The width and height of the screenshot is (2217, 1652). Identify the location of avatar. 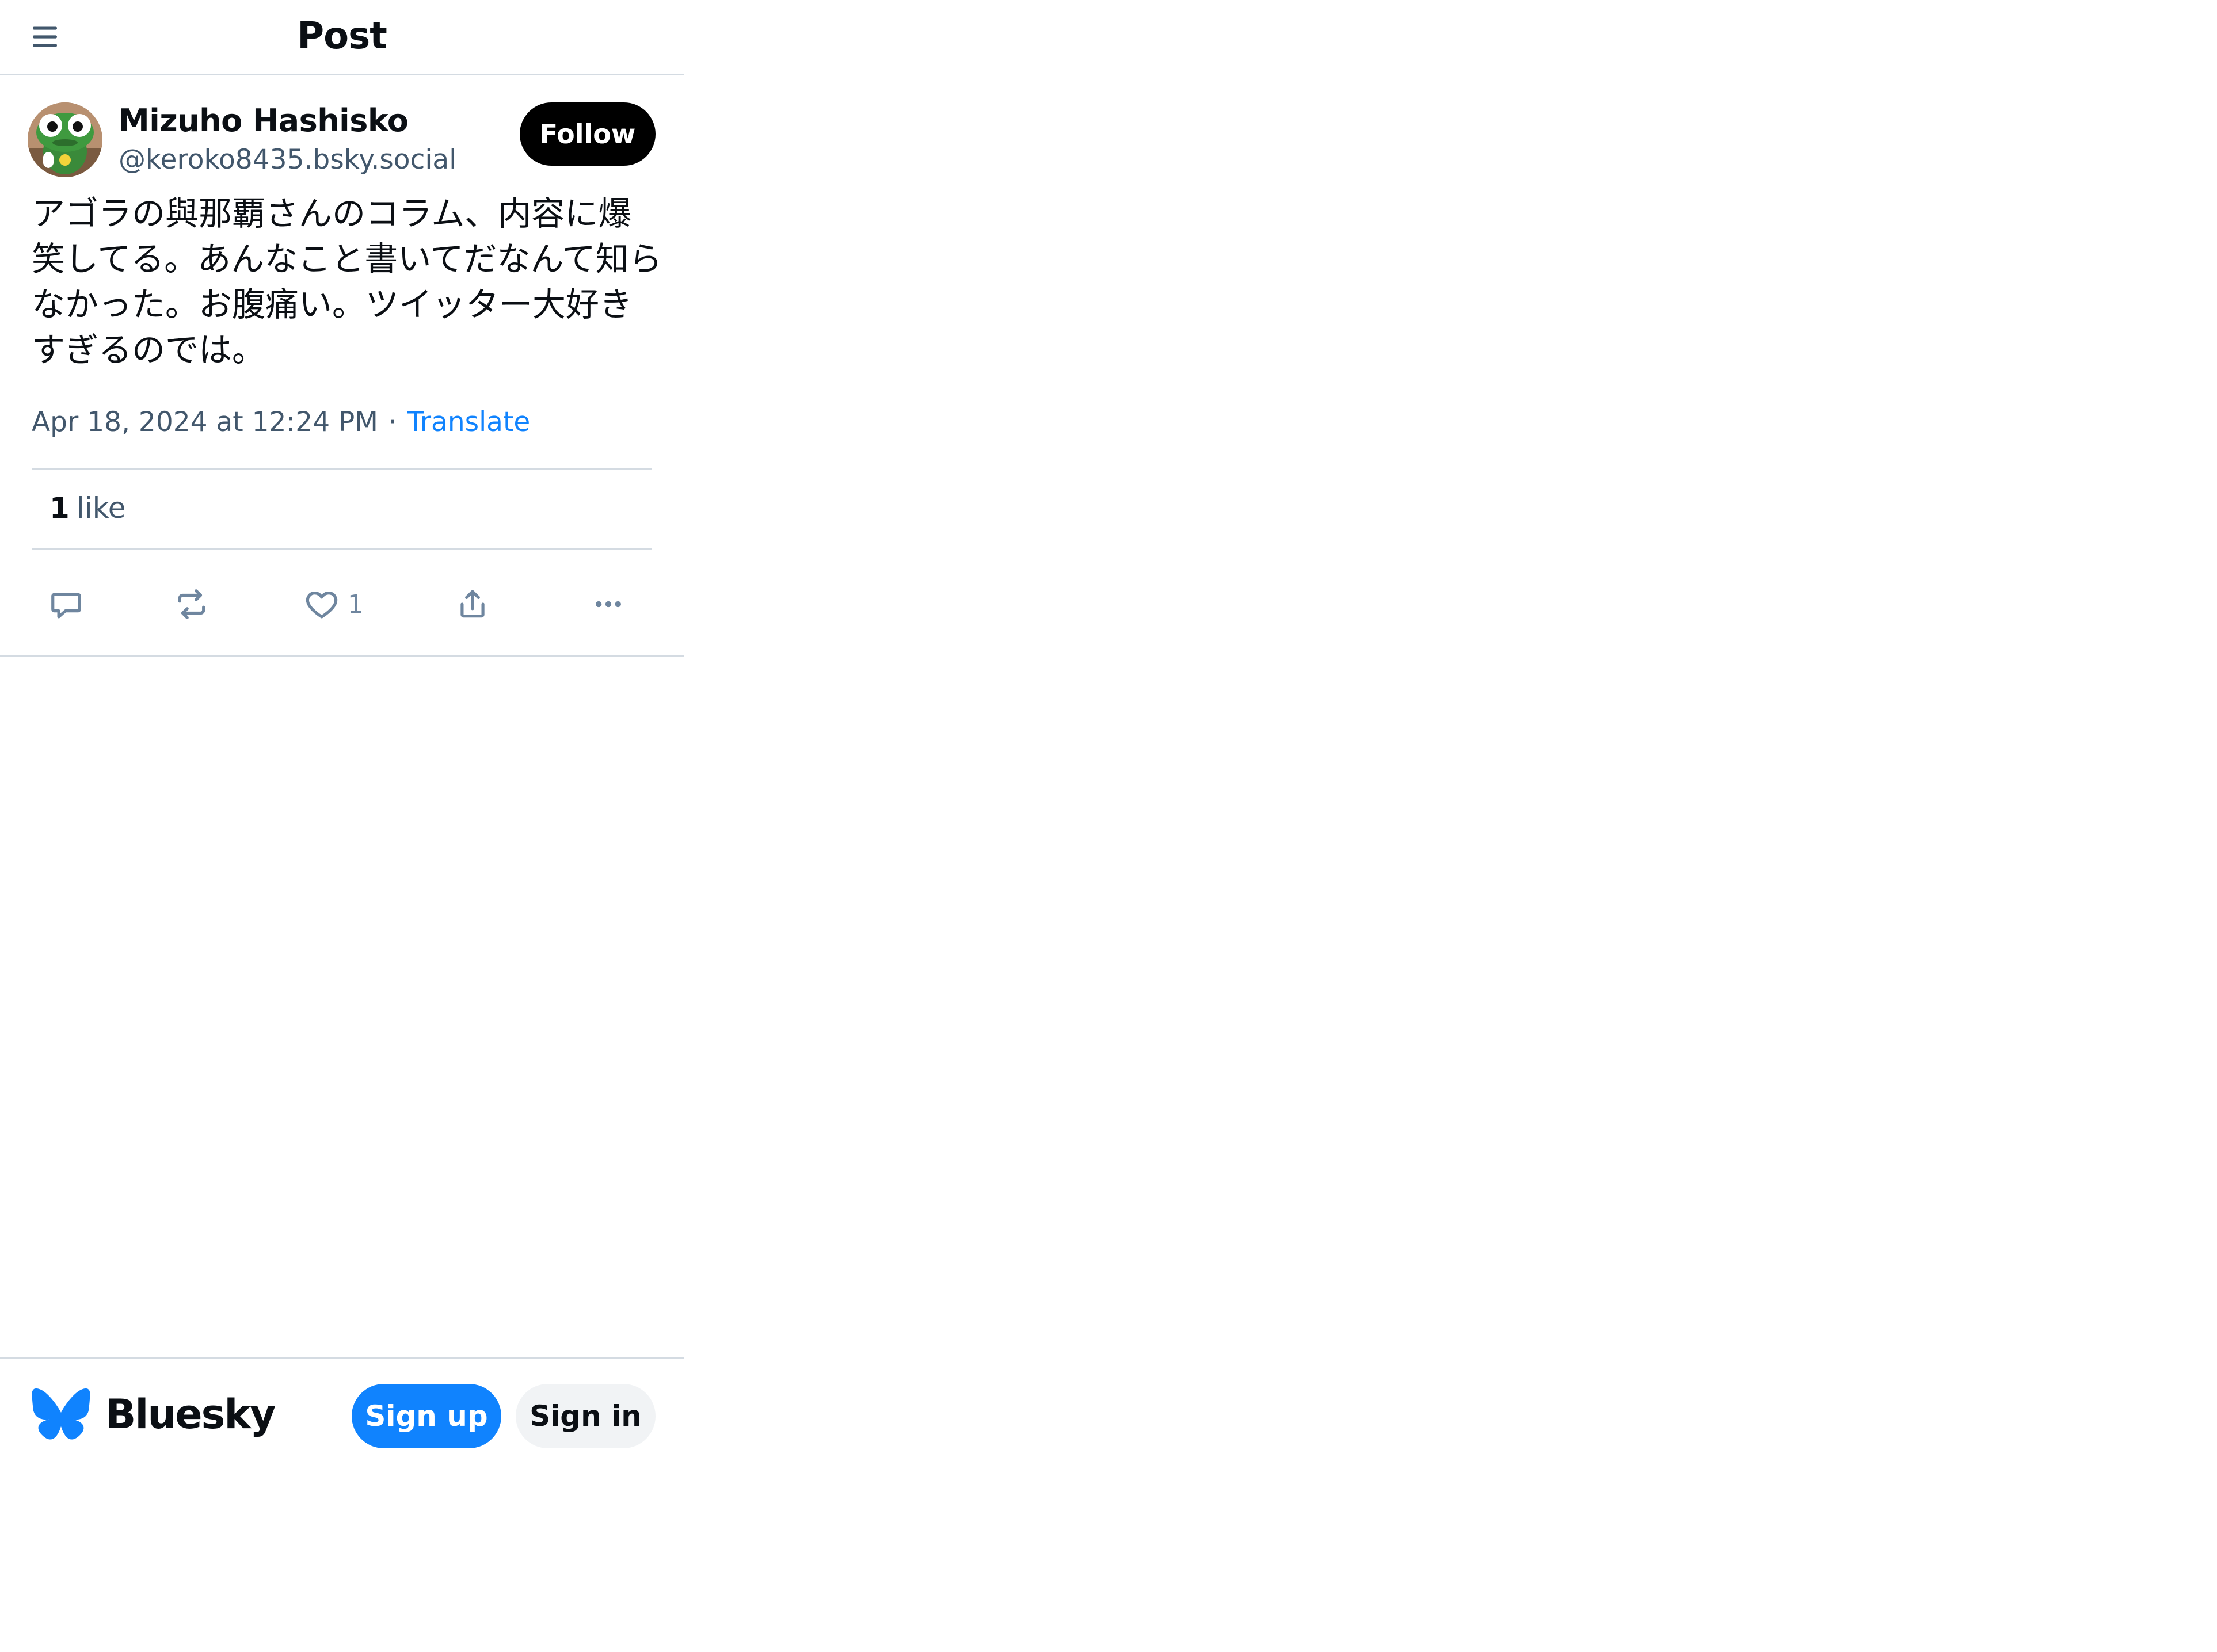
(65, 139).